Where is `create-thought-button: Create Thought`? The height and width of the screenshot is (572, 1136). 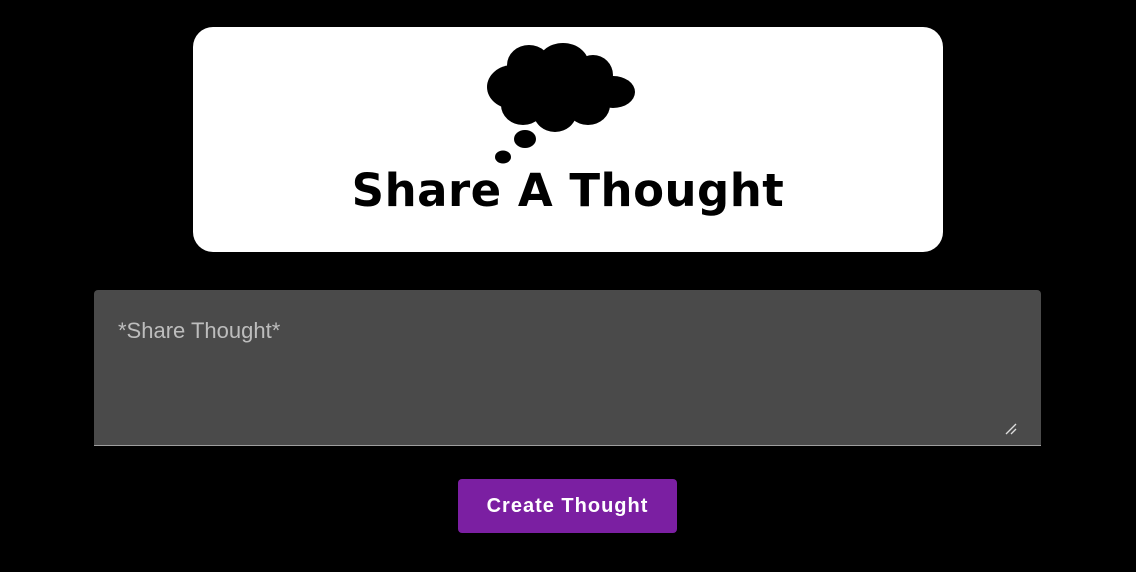 create-thought-button: Create Thought is located at coordinates (567, 506).